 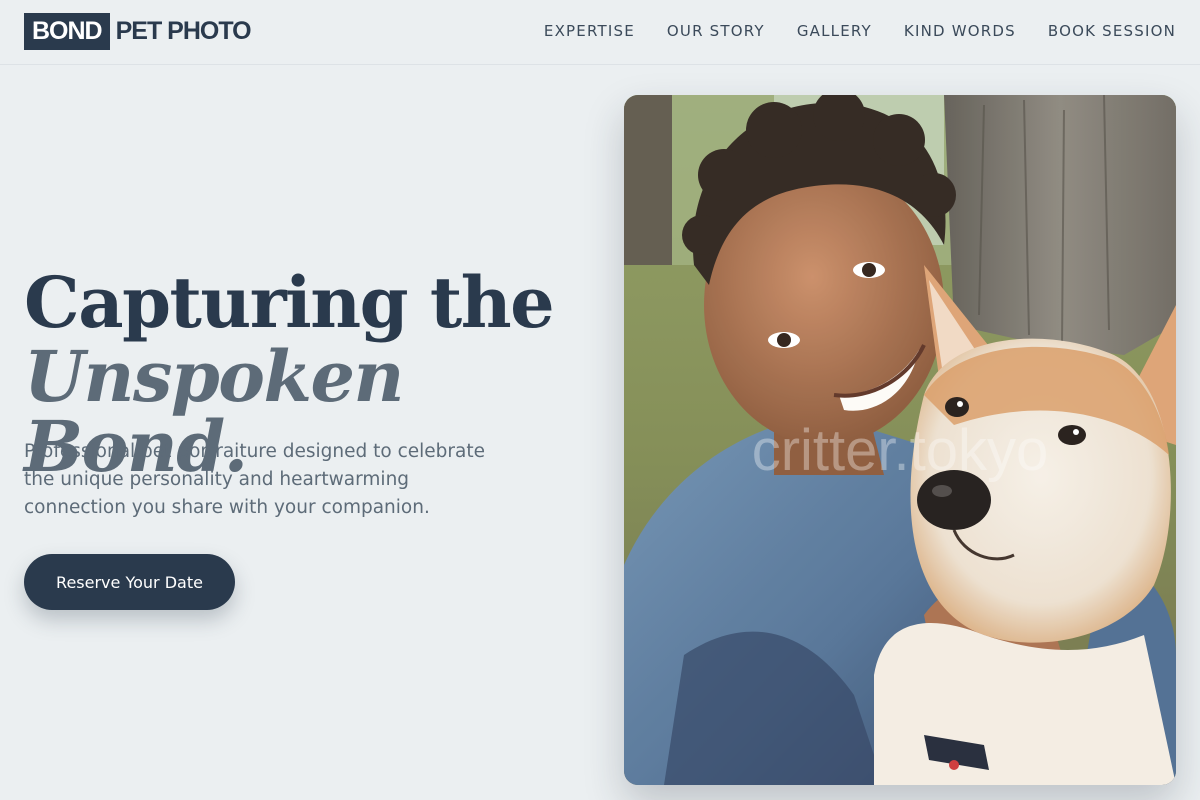 What do you see at coordinates (1112, 31) in the screenshot?
I see `nav-book-session: BOOK SESSION` at bounding box center [1112, 31].